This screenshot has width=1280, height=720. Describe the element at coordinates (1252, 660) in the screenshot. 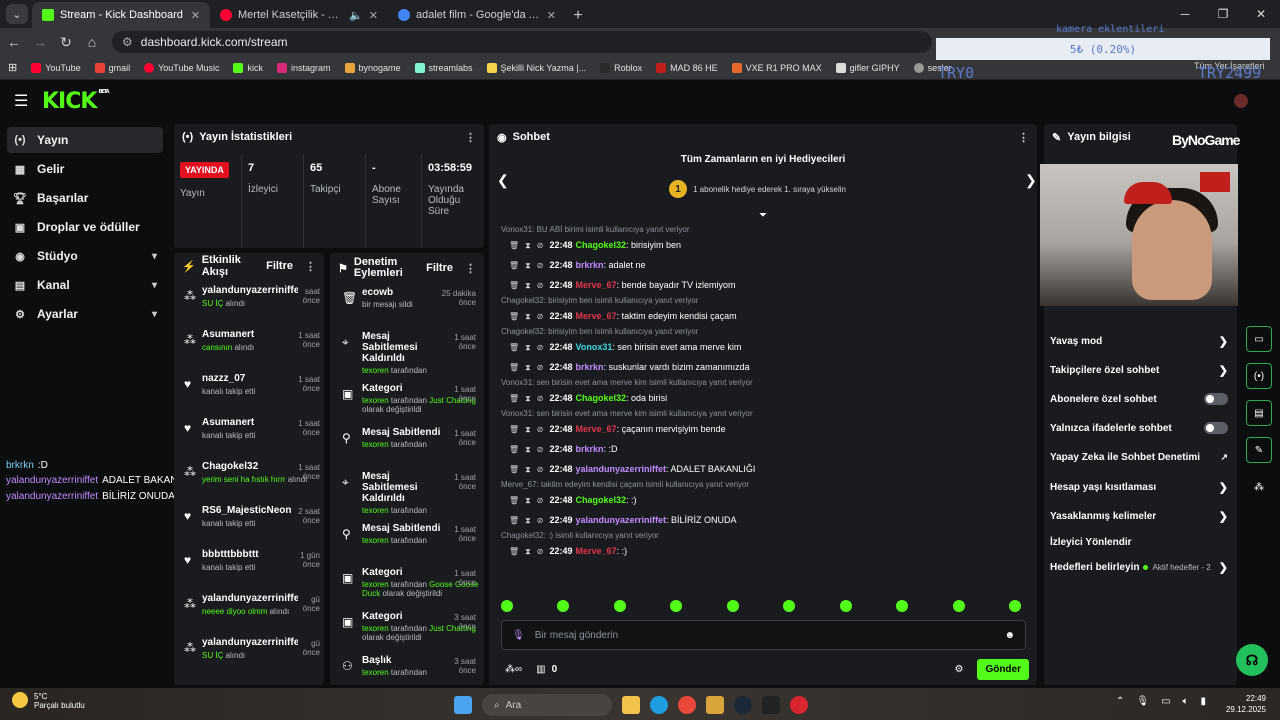

I see `support-button: ☊` at that location.